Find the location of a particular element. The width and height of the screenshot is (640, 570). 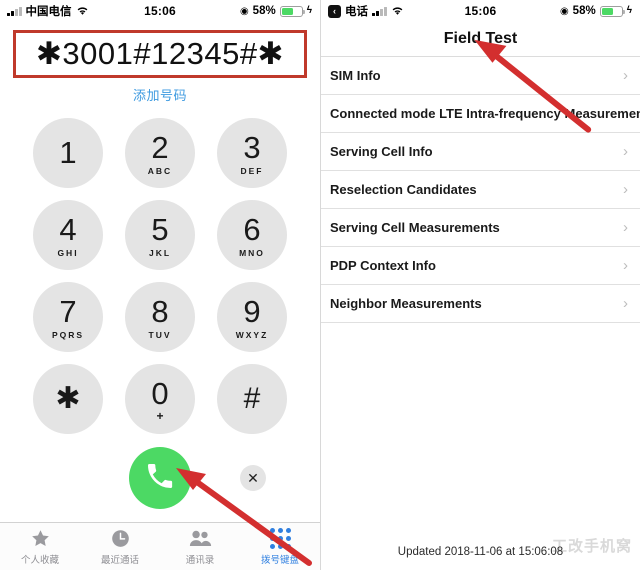

key-digit: 9 is located at coordinates (252, 311).